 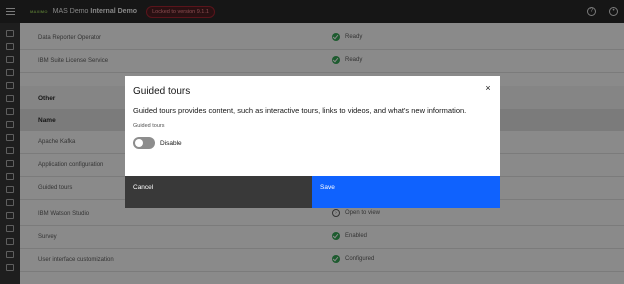 What do you see at coordinates (139, 143) in the screenshot?
I see `toggle-knob` at bounding box center [139, 143].